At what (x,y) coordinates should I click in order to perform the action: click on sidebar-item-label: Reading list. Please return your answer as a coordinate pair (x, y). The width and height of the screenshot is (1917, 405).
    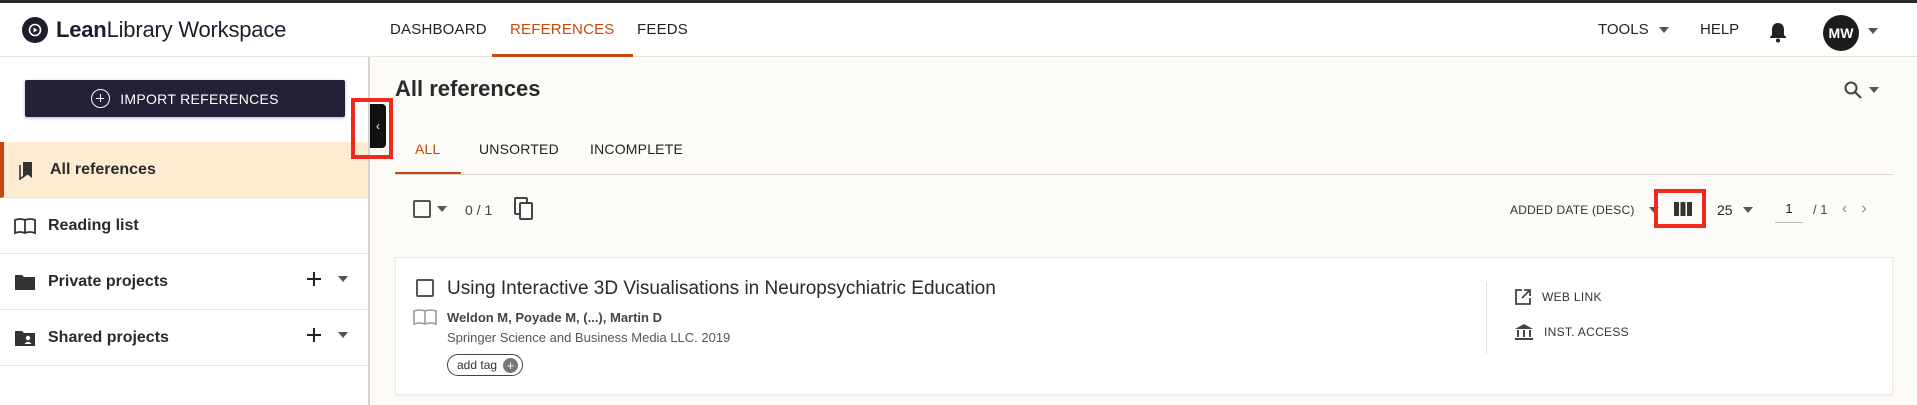
    Looking at the image, I should click on (93, 225).